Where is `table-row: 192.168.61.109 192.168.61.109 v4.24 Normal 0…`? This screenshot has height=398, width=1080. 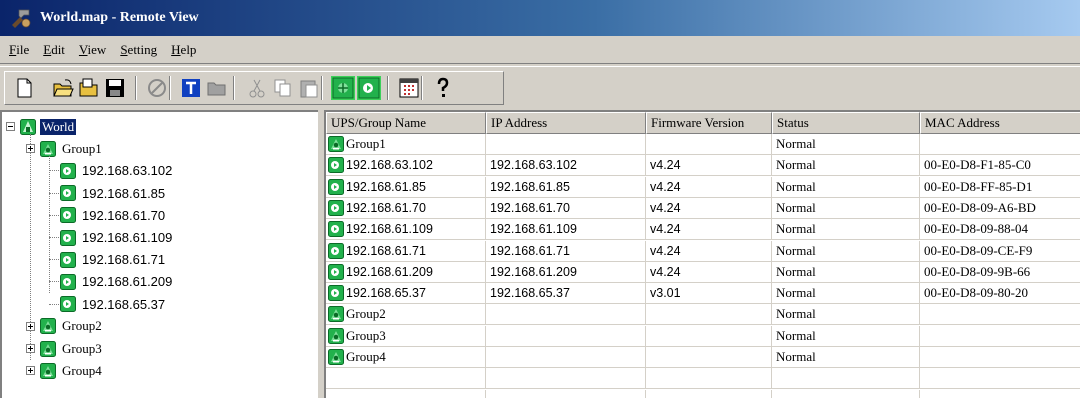
table-row: 192.168.61.109 192.168.61.109 v4.24 Normal 0… is located at coordinates (703, 230).